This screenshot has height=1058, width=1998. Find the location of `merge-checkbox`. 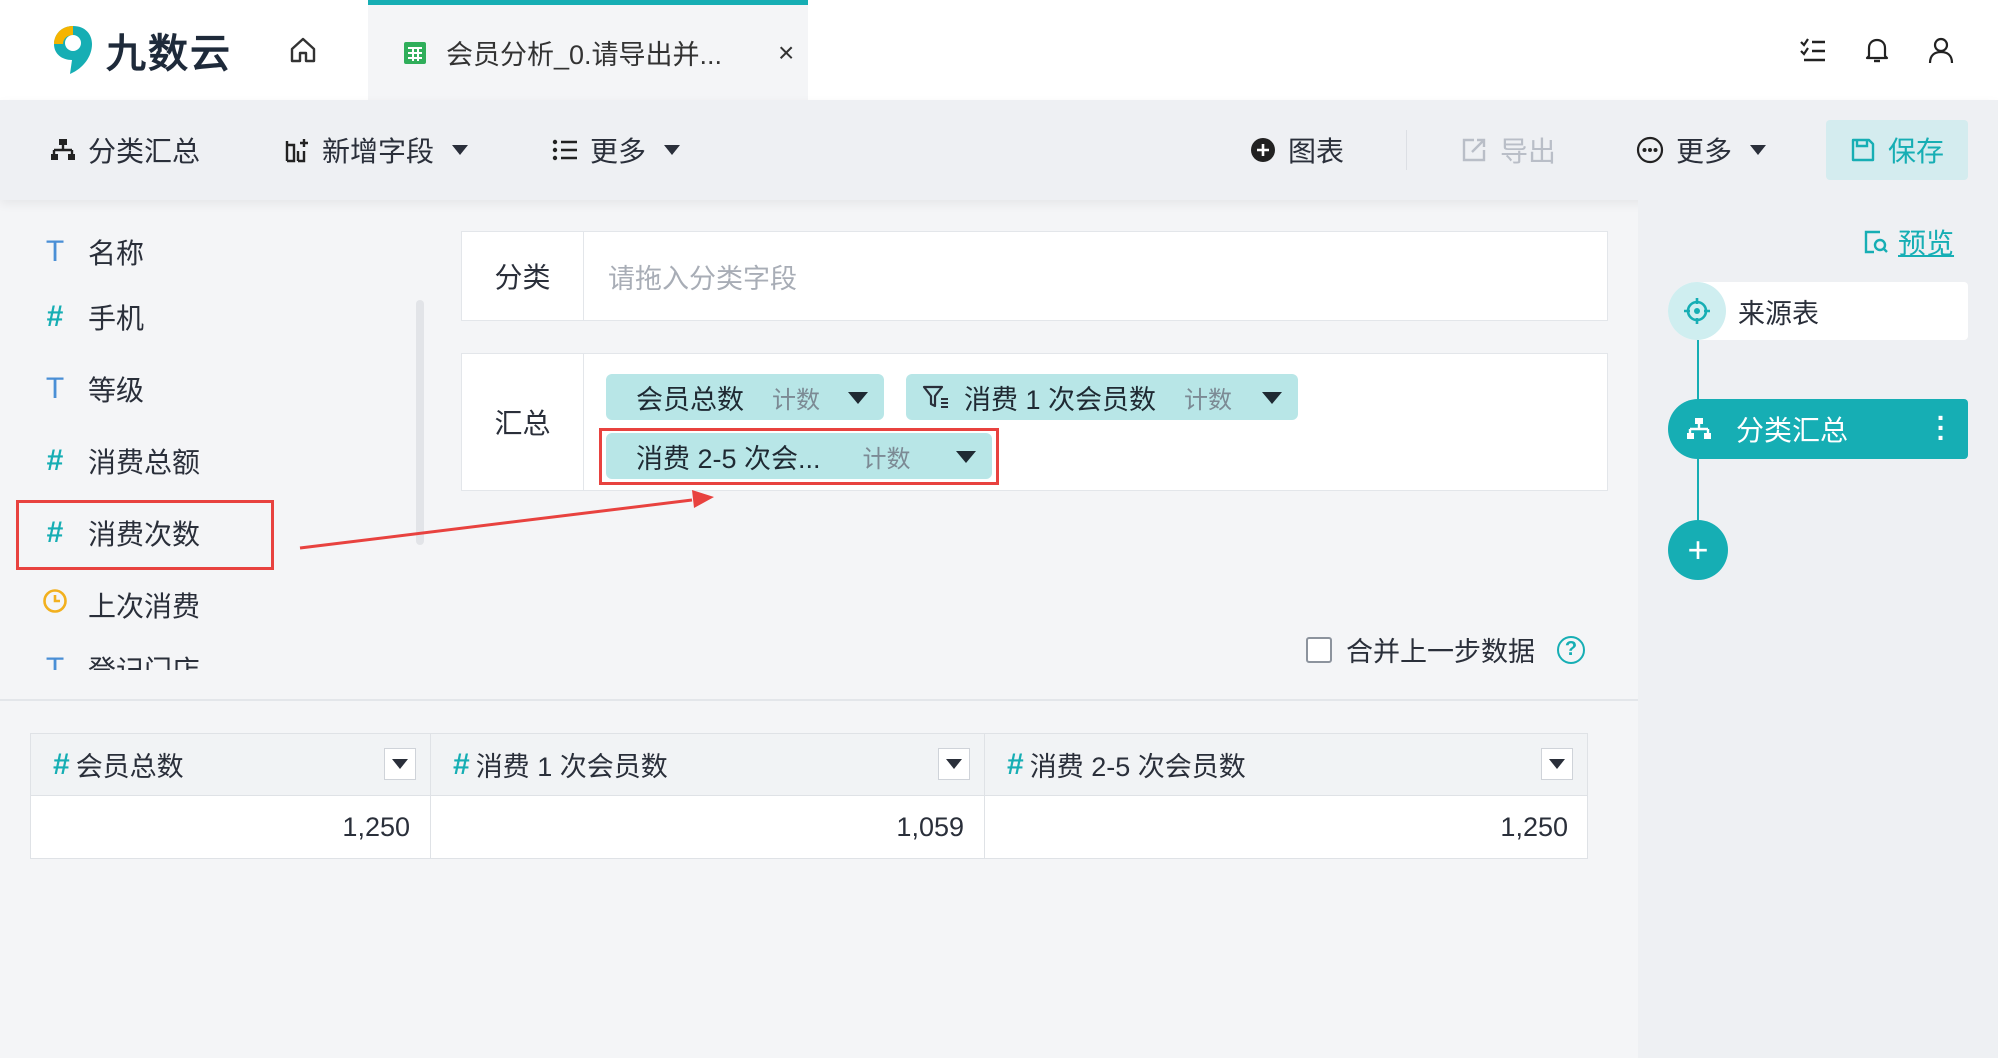

merge-checkbox is located at coordinates (1319, 649).